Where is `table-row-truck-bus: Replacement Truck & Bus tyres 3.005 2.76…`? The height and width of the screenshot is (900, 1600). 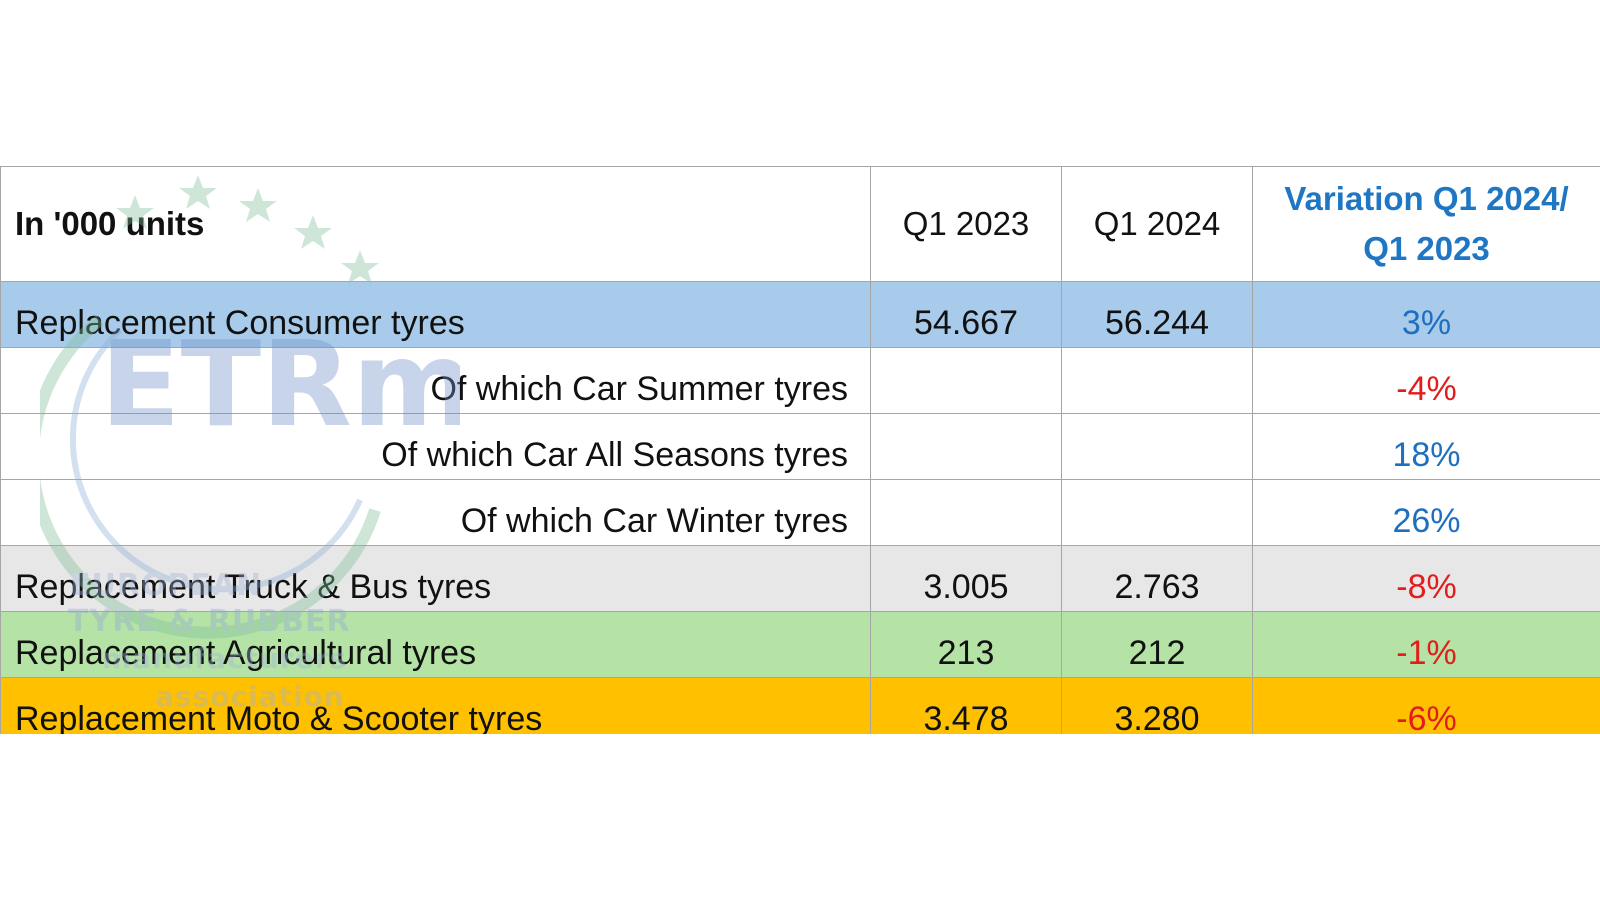
table-row-truck-bus: Replacement Truck & Bus tyres 3.005 2.76… is located at coordinates (800, 578).